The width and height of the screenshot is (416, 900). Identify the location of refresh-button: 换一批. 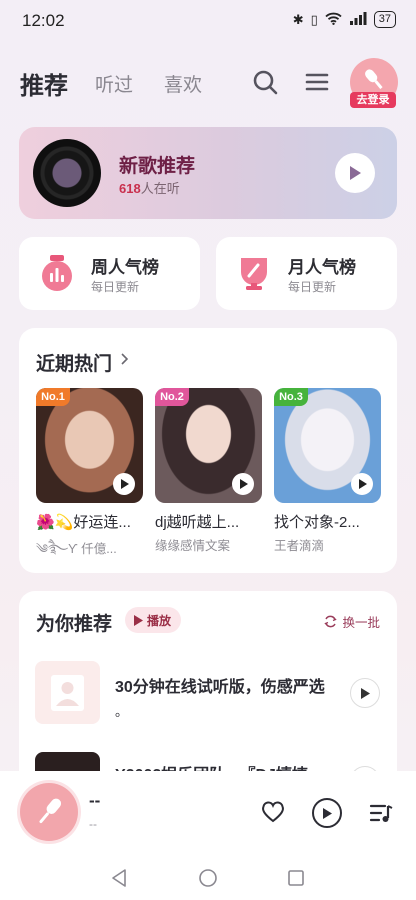
(352, 621).